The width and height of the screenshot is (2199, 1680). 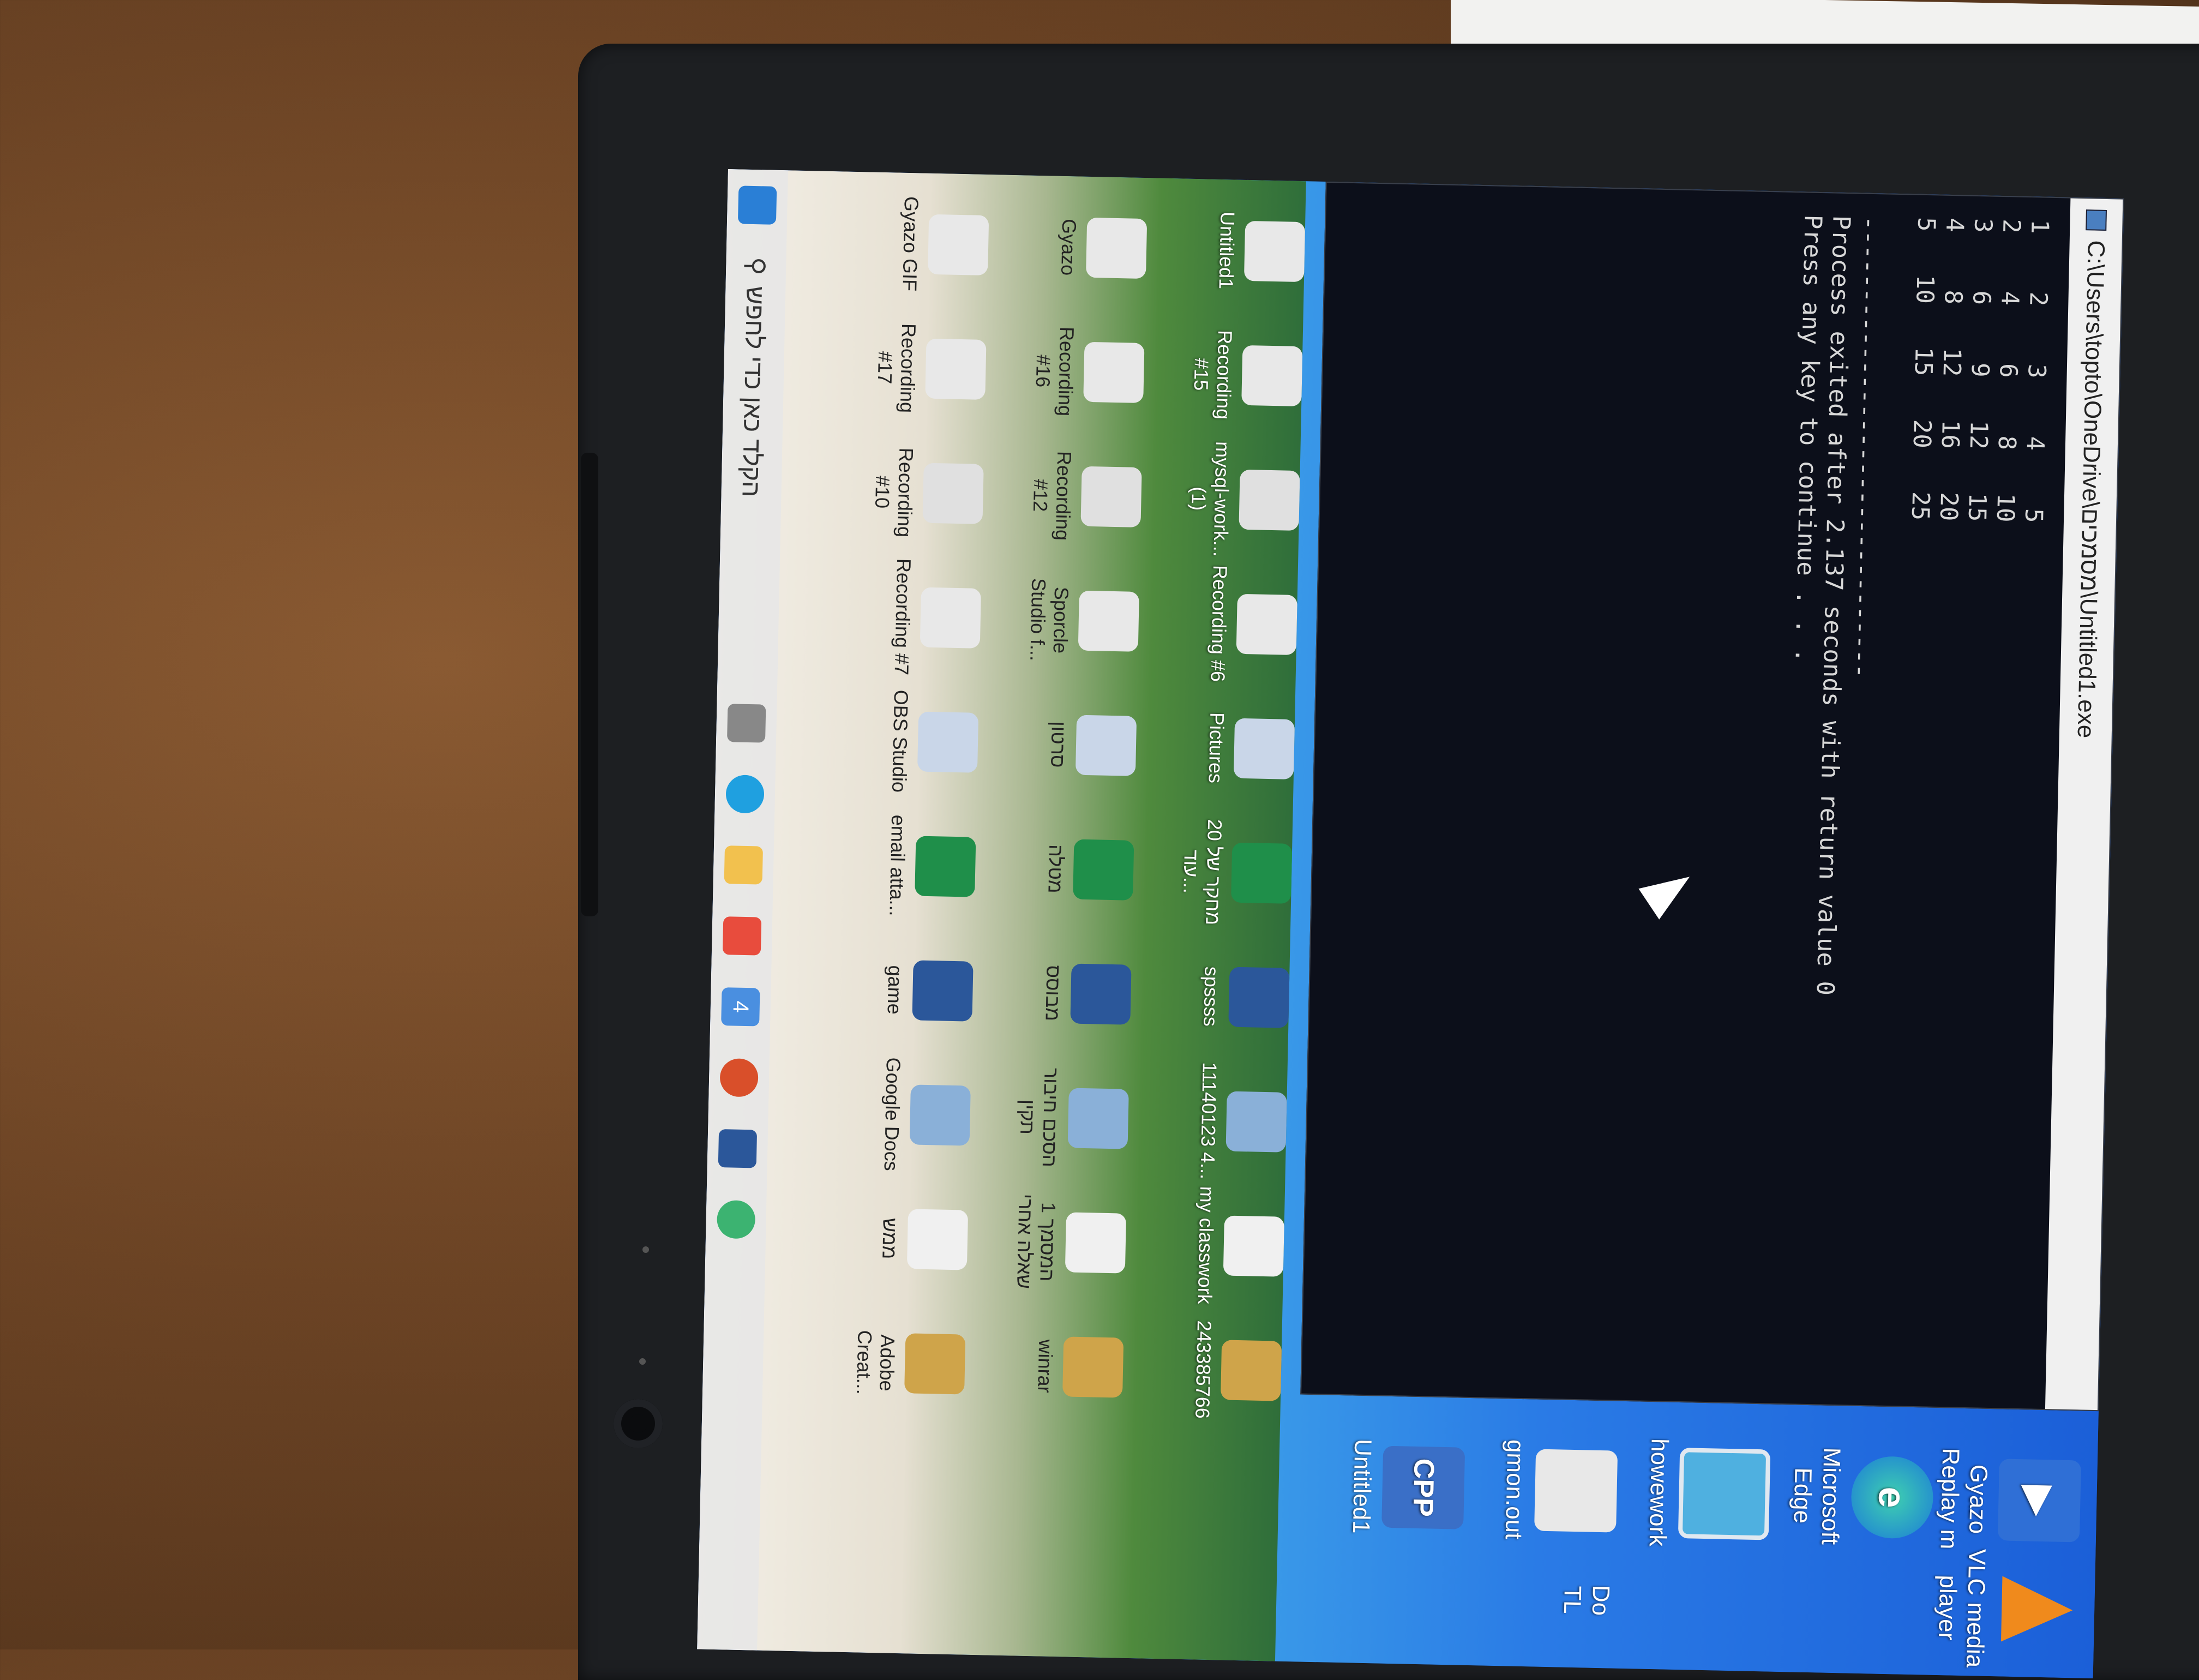 I want to click on desktop-icon: Recording #16, so click(x=1087, y=372).